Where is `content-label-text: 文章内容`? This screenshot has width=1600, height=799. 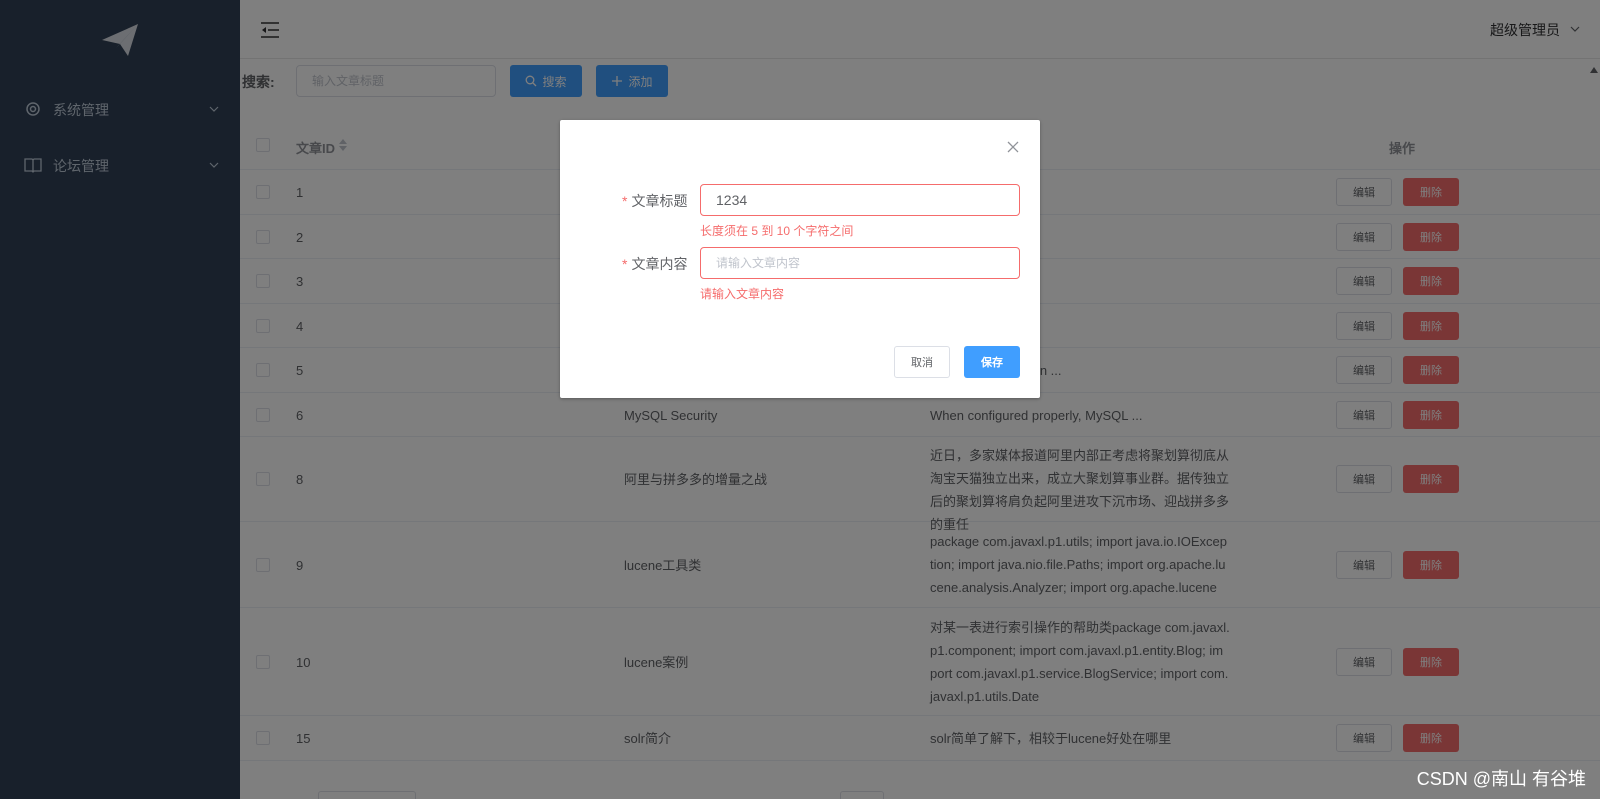 content-label-text: 文章内容 is located at coordinates (659, 264).